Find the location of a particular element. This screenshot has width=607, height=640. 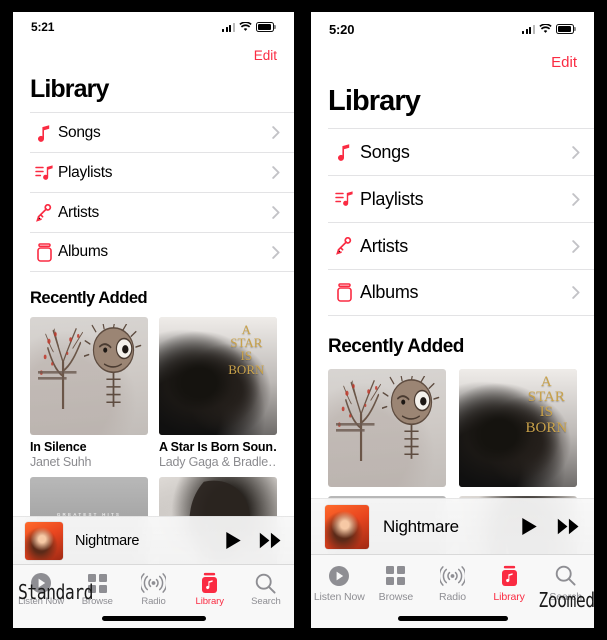

tab-search: Search is located at coordinates (266, 589).